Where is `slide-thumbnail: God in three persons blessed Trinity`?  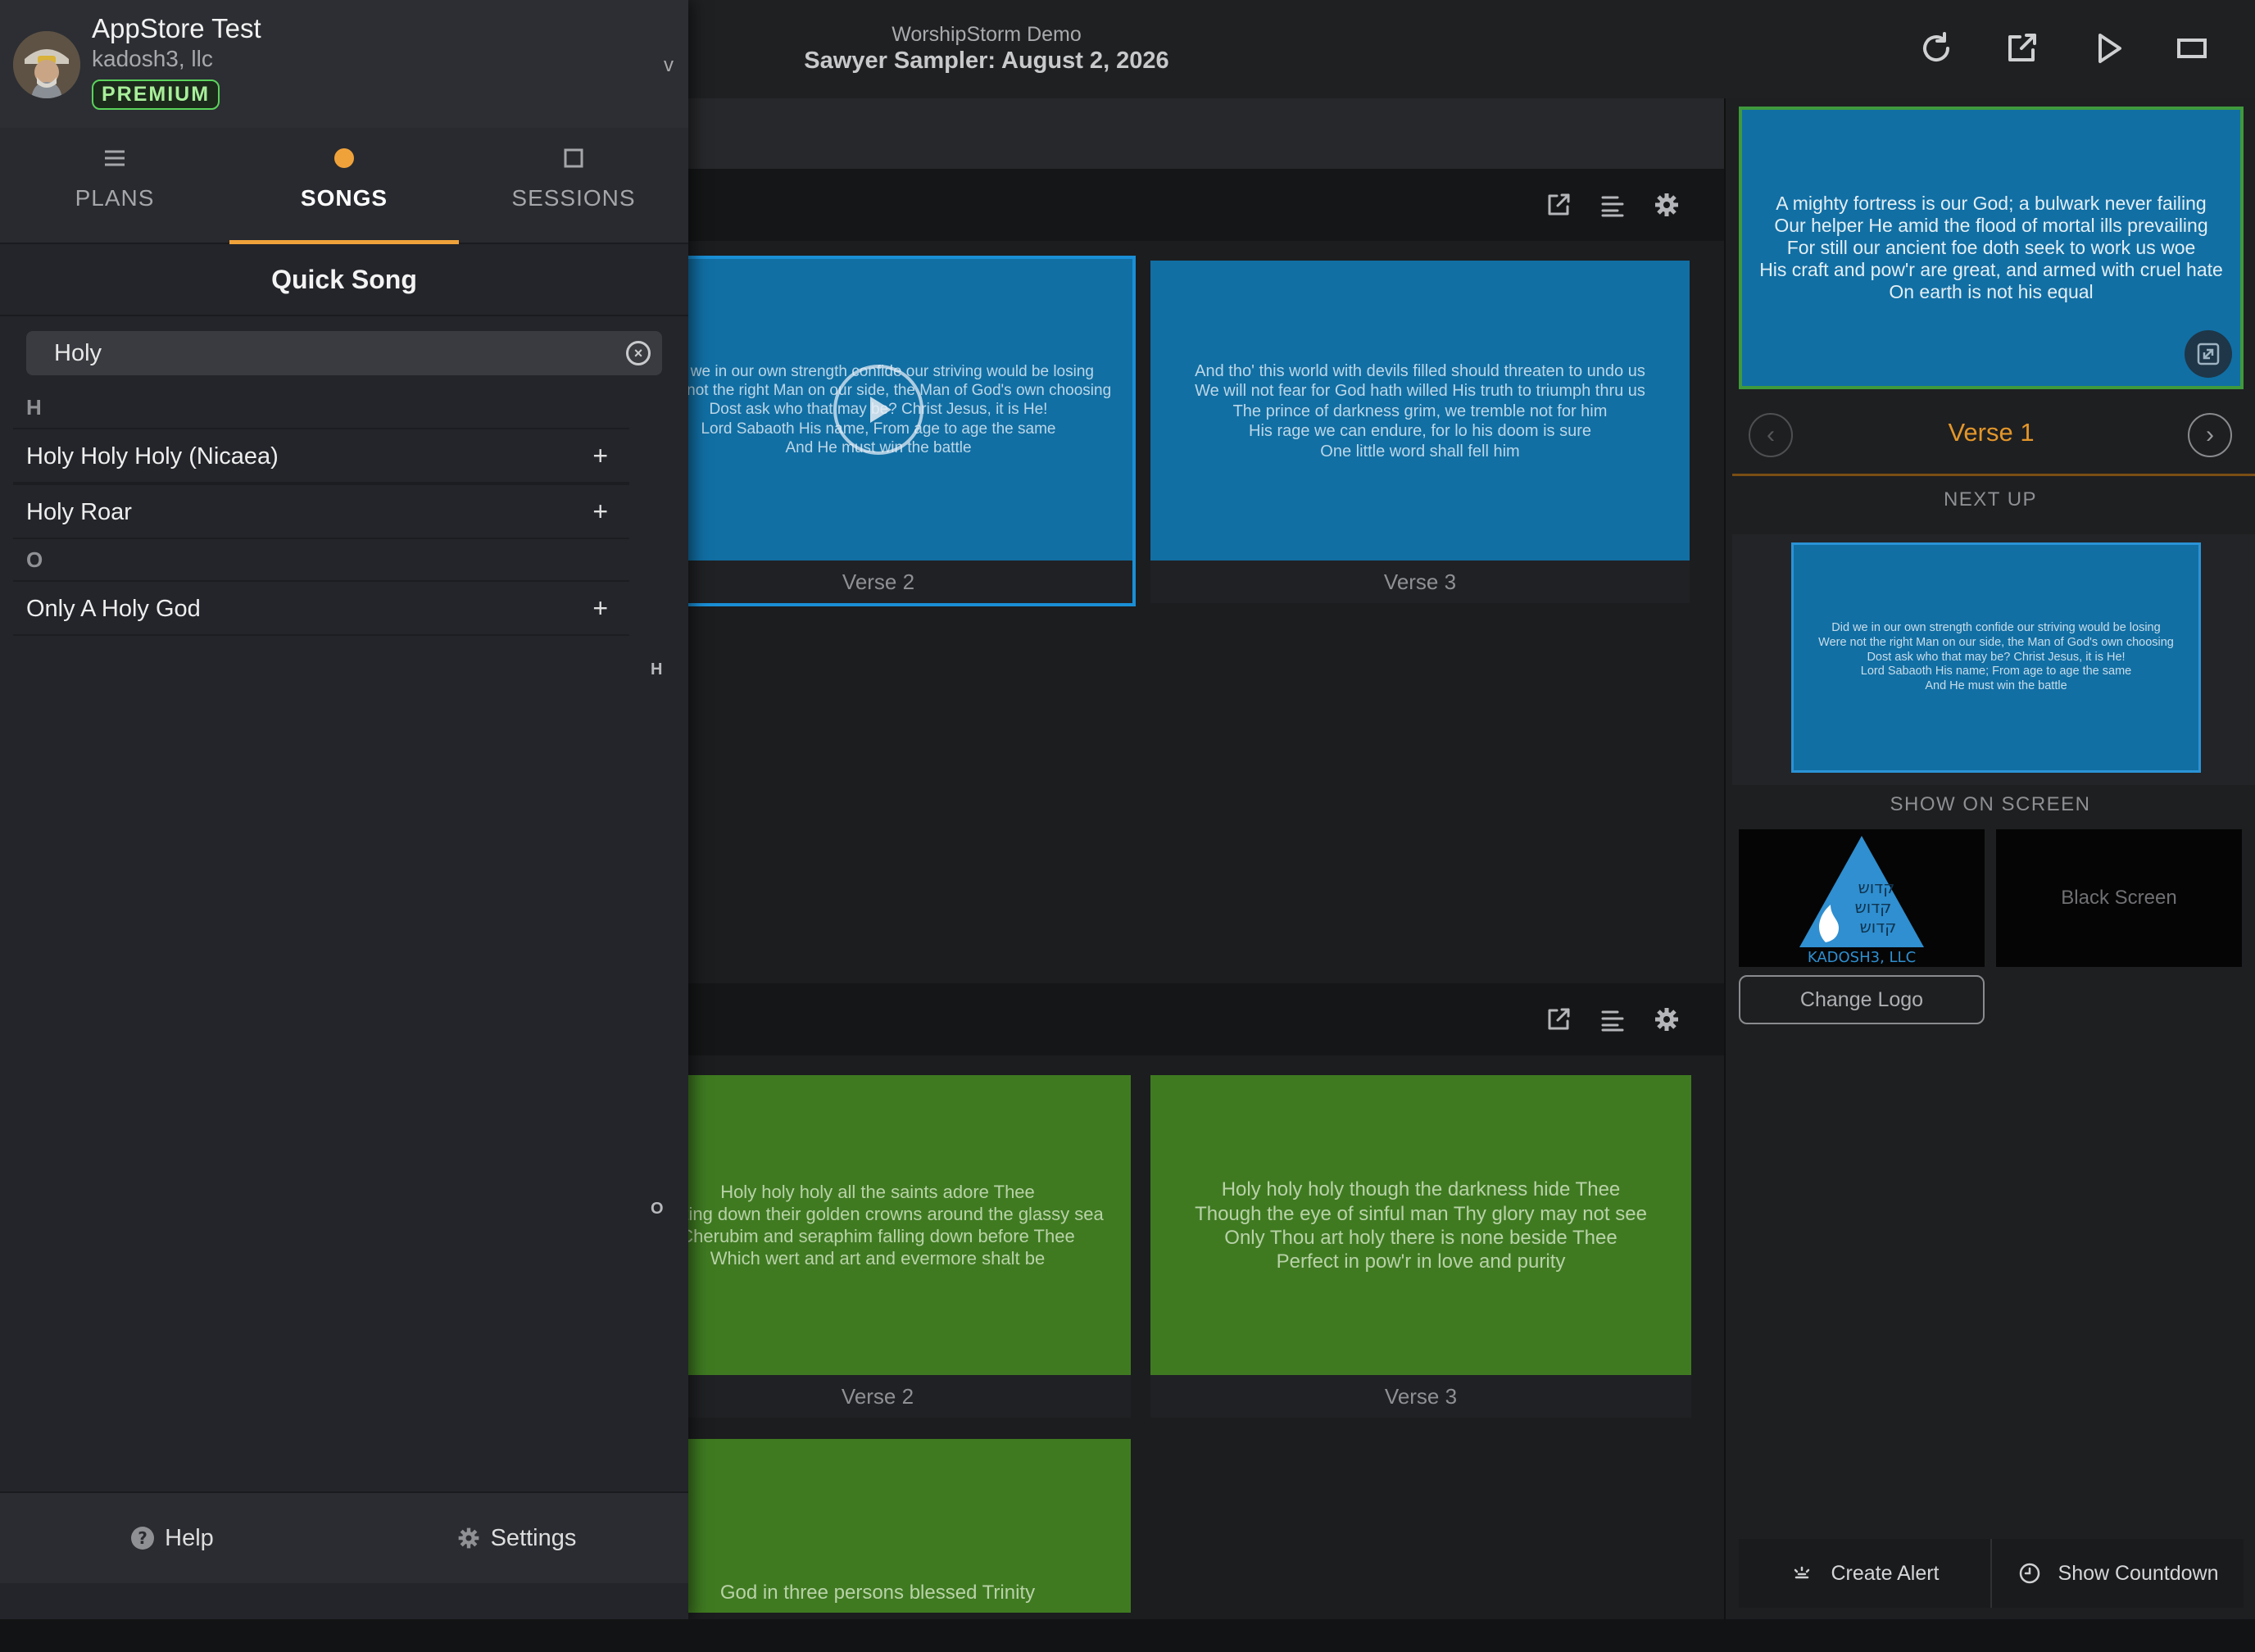
slide-thumbnail: God in three persons blessed Trinity is located at coordinates (878, 1526).